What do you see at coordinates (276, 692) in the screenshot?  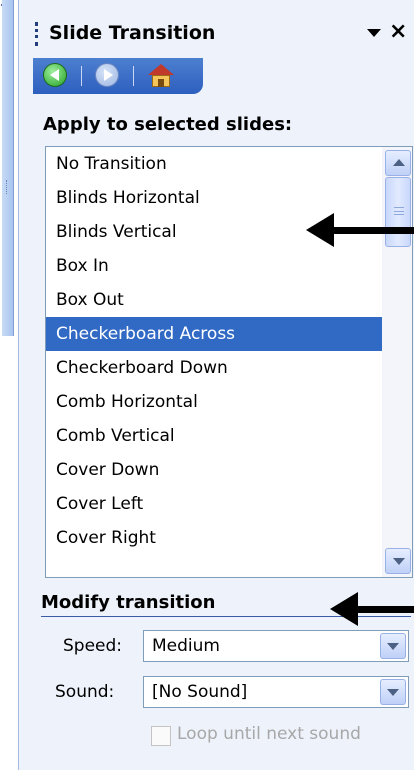 I see `sound-dropdown: [No Sound]` at bounding box center [276, 692].